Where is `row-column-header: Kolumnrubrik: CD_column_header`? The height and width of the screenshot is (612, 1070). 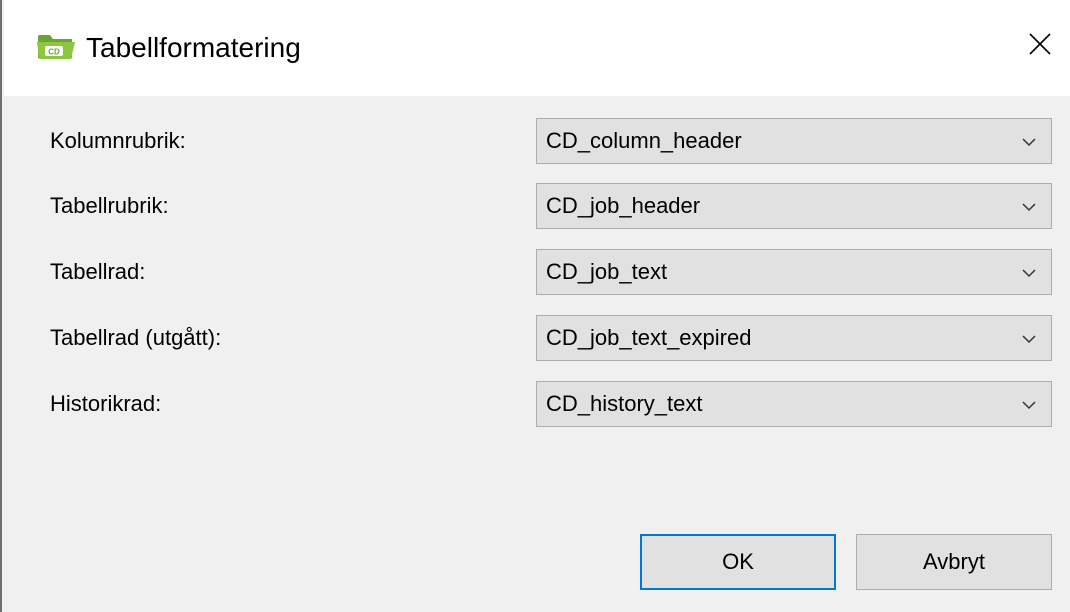
row-column-header: Kolumnrubrik: CD_column_header is located at coordinates (536, 141).